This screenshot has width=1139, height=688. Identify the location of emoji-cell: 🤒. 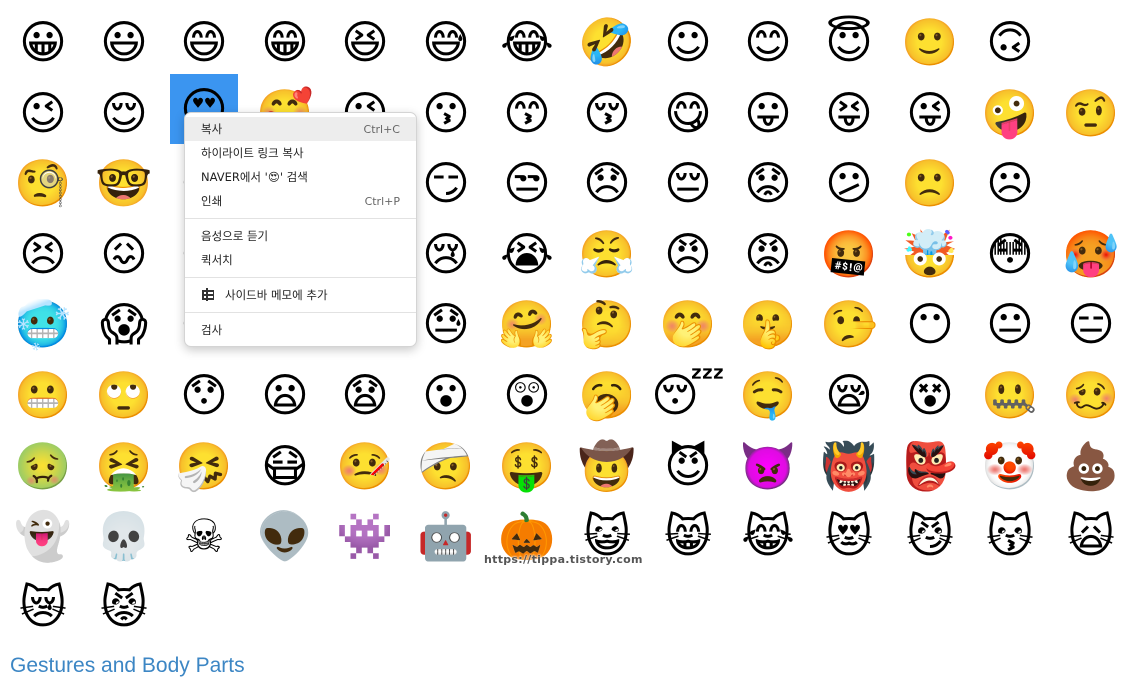
(365, 466).